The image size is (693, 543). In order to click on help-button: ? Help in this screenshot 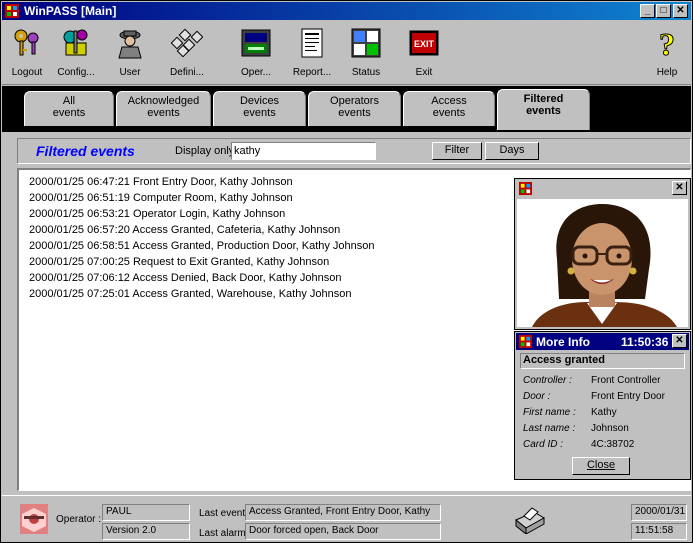, I will do `click(667, 51)`.